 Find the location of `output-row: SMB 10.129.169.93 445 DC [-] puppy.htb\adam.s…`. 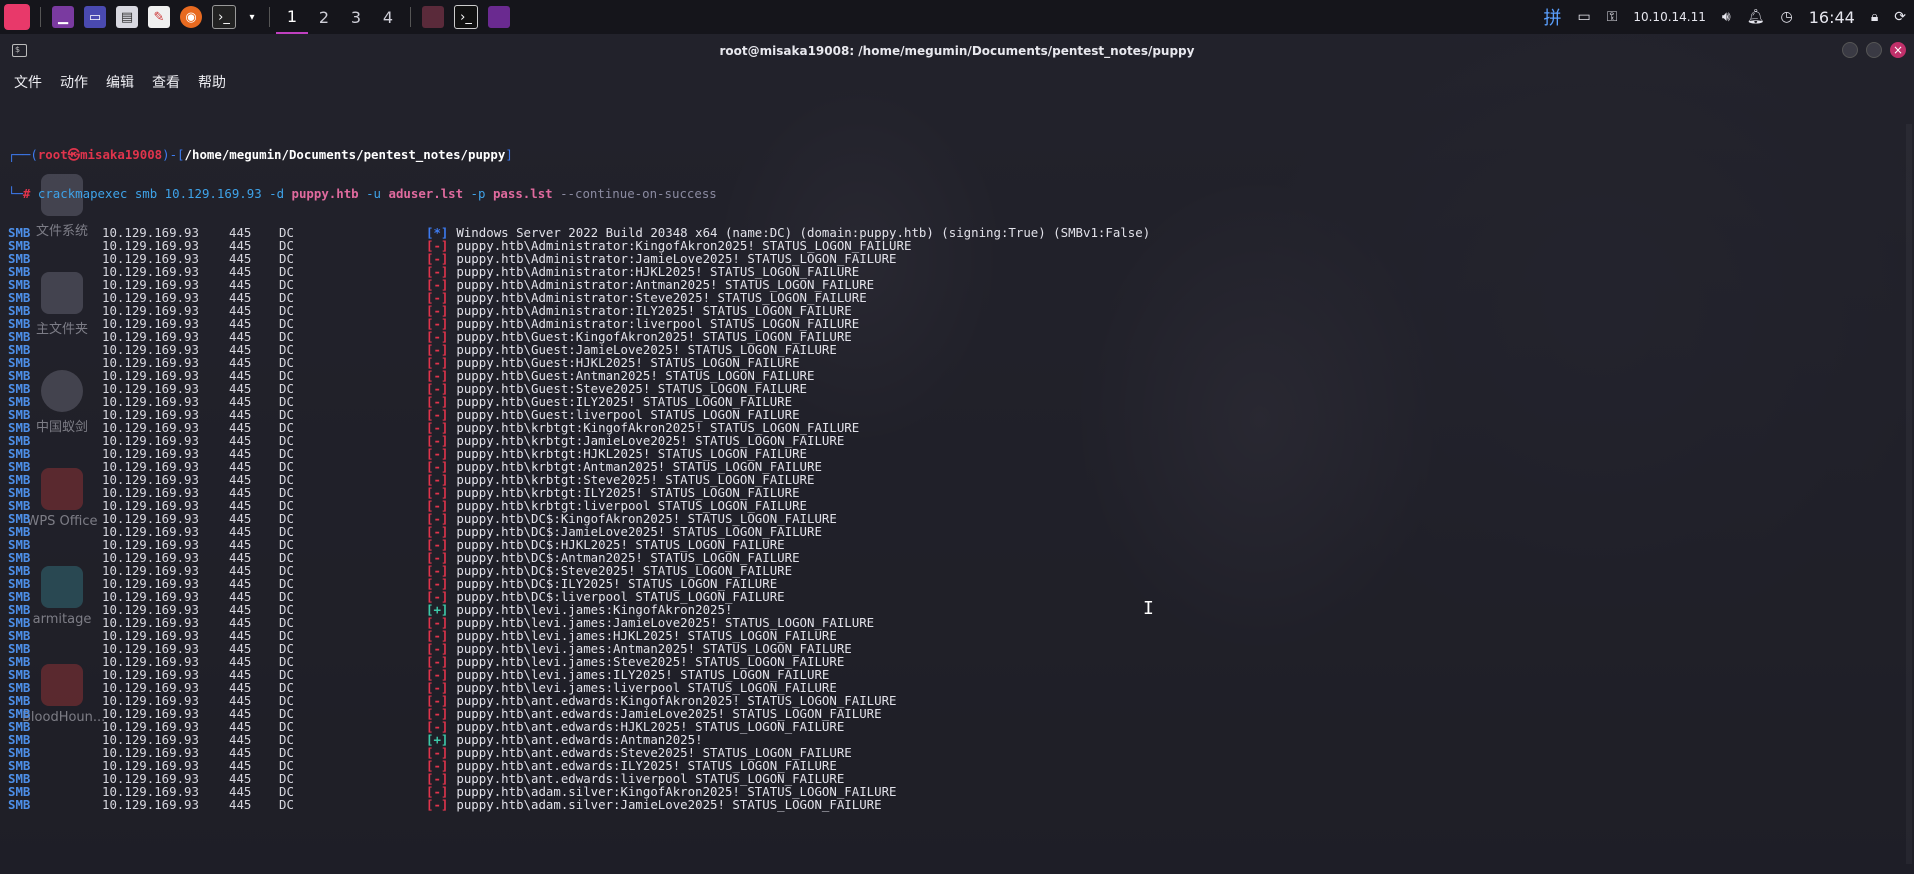

output-row: SMB 10.129.169.93 445 DC [-] puppy.htb\adam.s… is located at coordinates (579, 804).